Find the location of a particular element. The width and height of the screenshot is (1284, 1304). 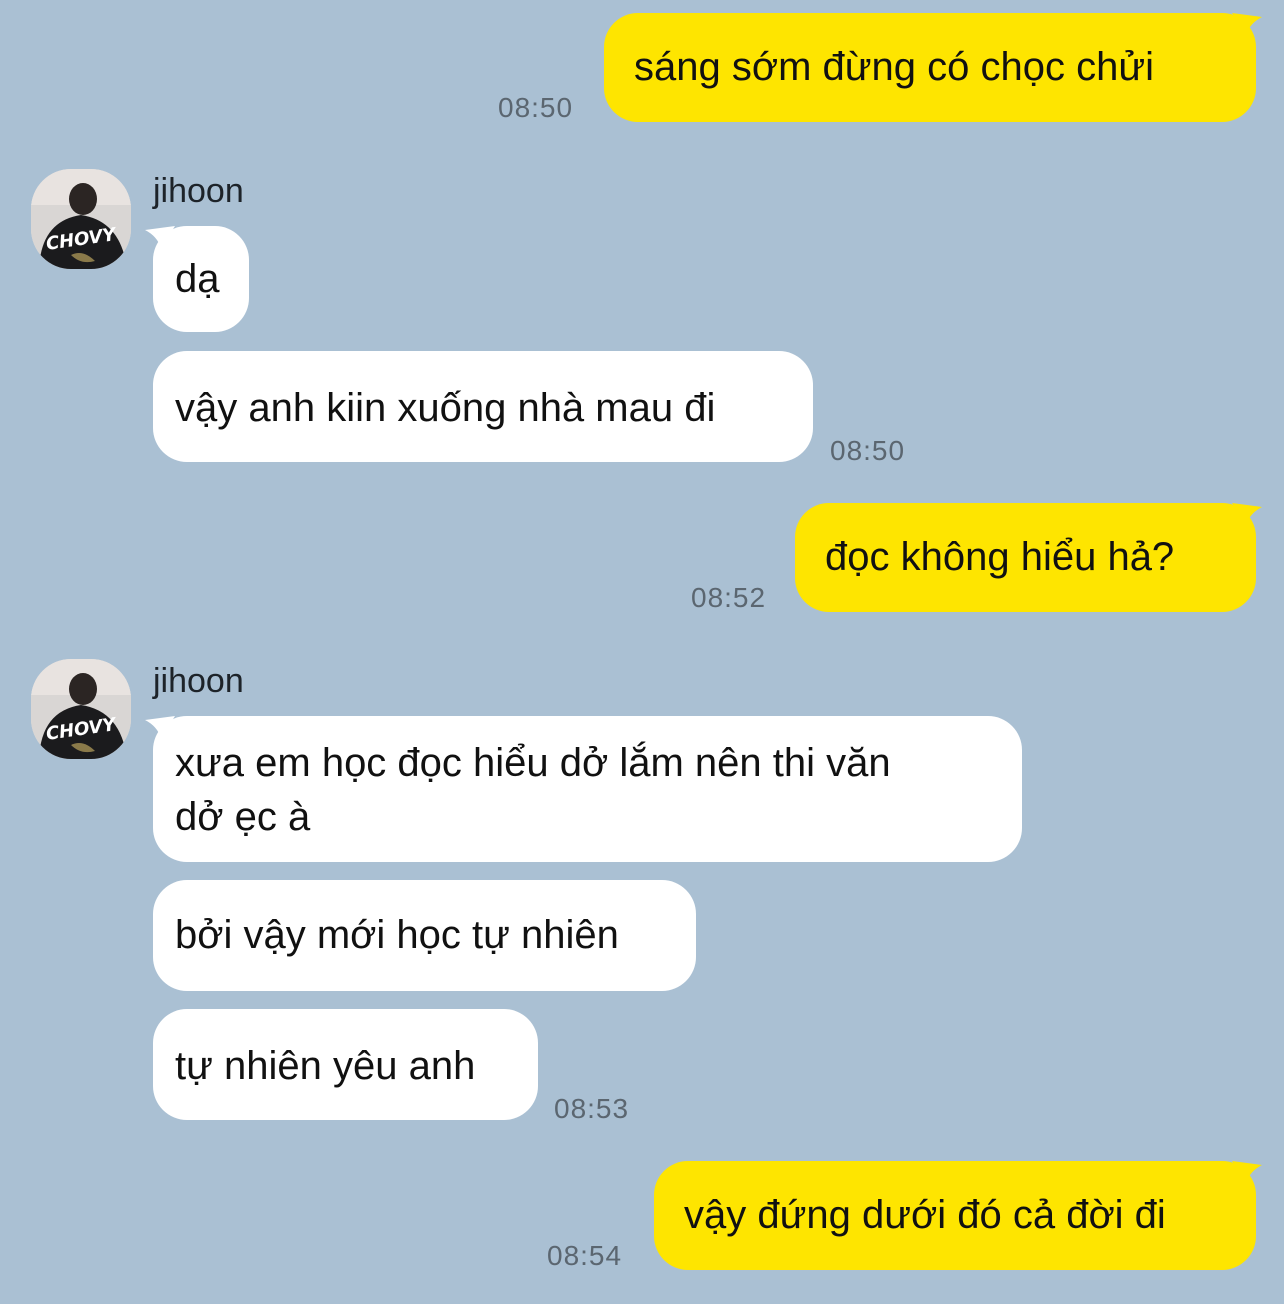

message-timestamp: 08:52 is located at coordinates (729, 597).